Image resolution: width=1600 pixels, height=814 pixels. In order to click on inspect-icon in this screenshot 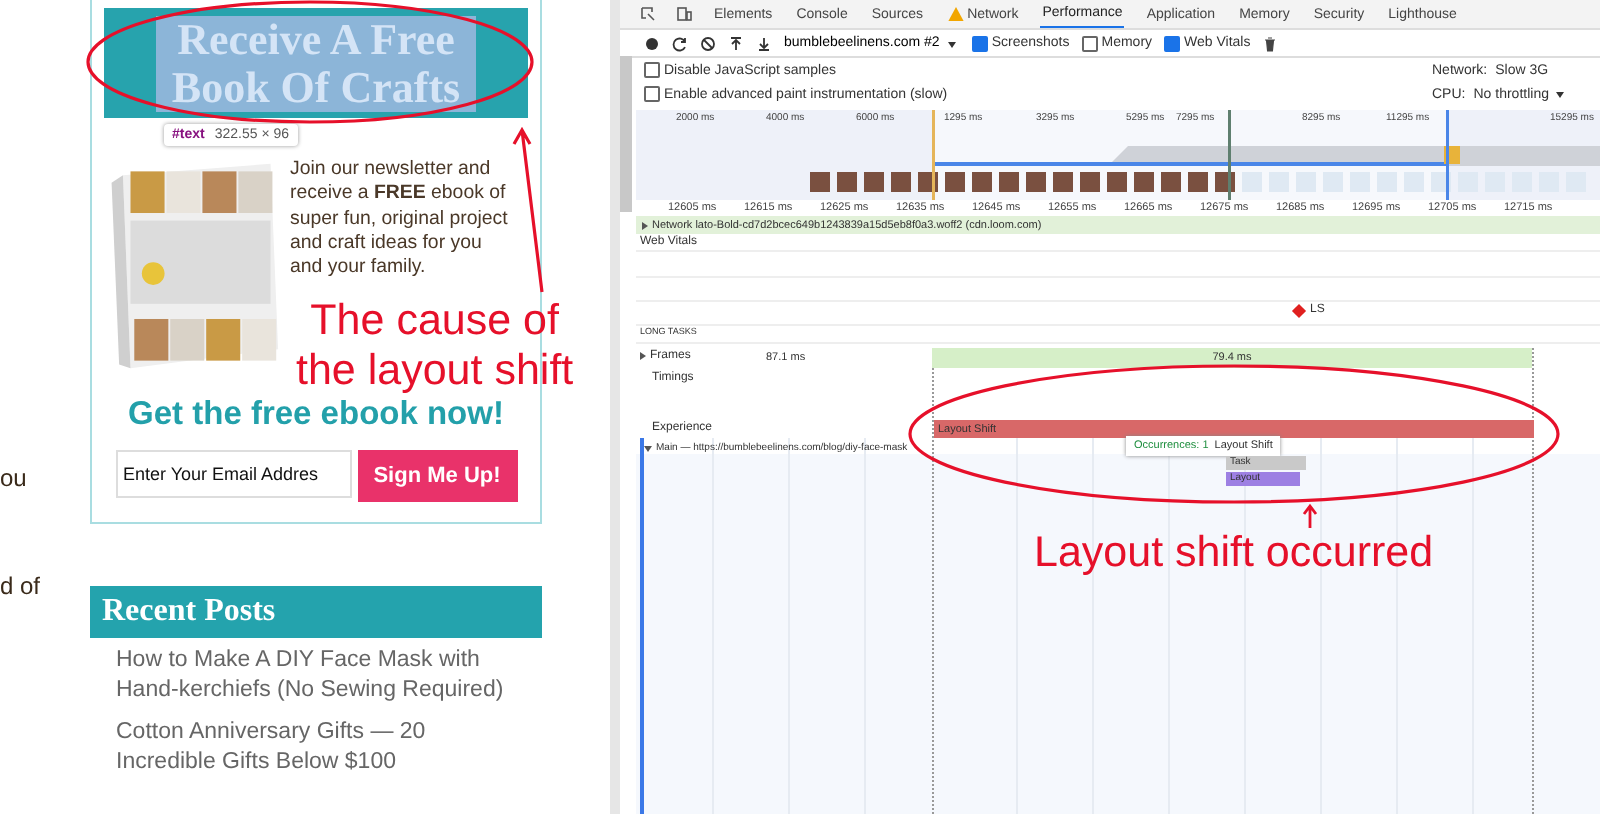, I will do `click(648, 14)`.